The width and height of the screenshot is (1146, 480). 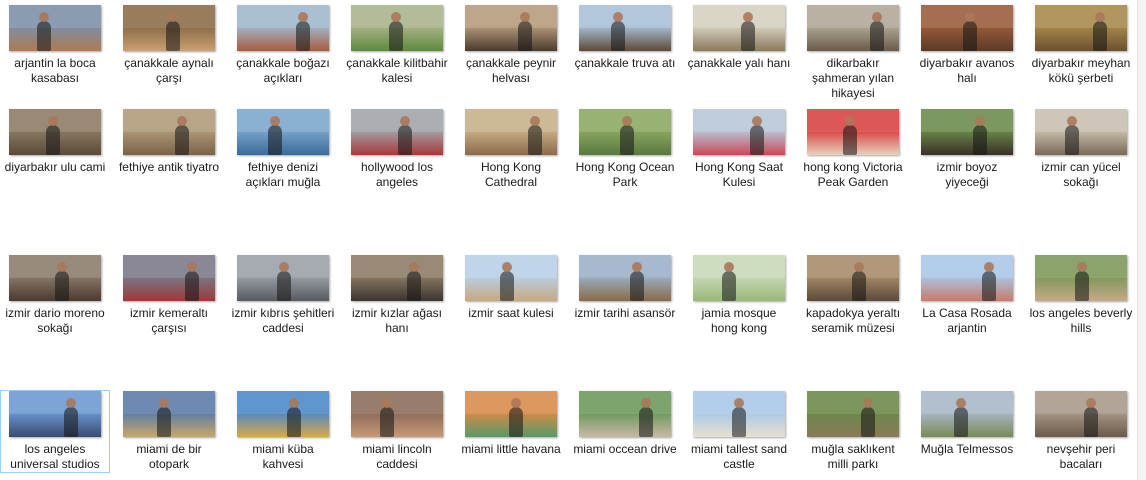 I want to click on file-item: miami little havana, so click(x=511, y=424).